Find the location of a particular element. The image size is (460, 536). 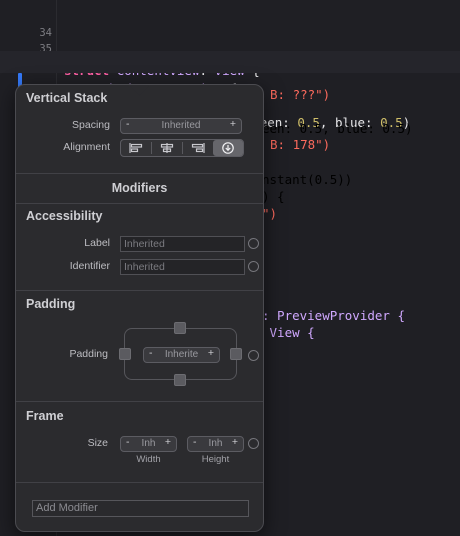

padding-toggle is located at coordinates (253, 355).